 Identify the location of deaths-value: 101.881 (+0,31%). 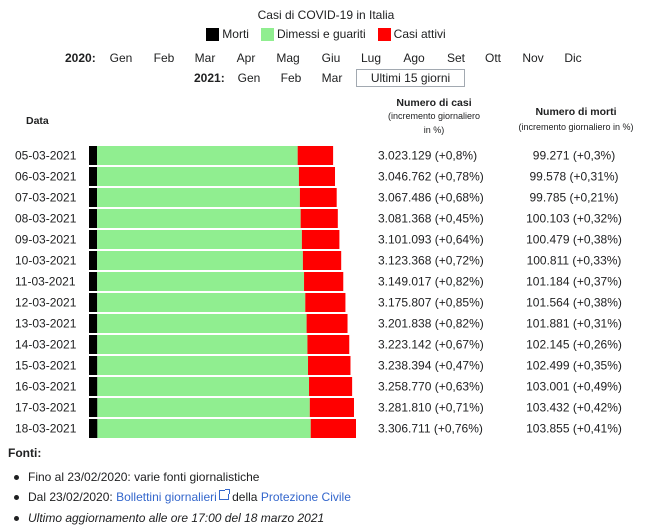
(574, 324).